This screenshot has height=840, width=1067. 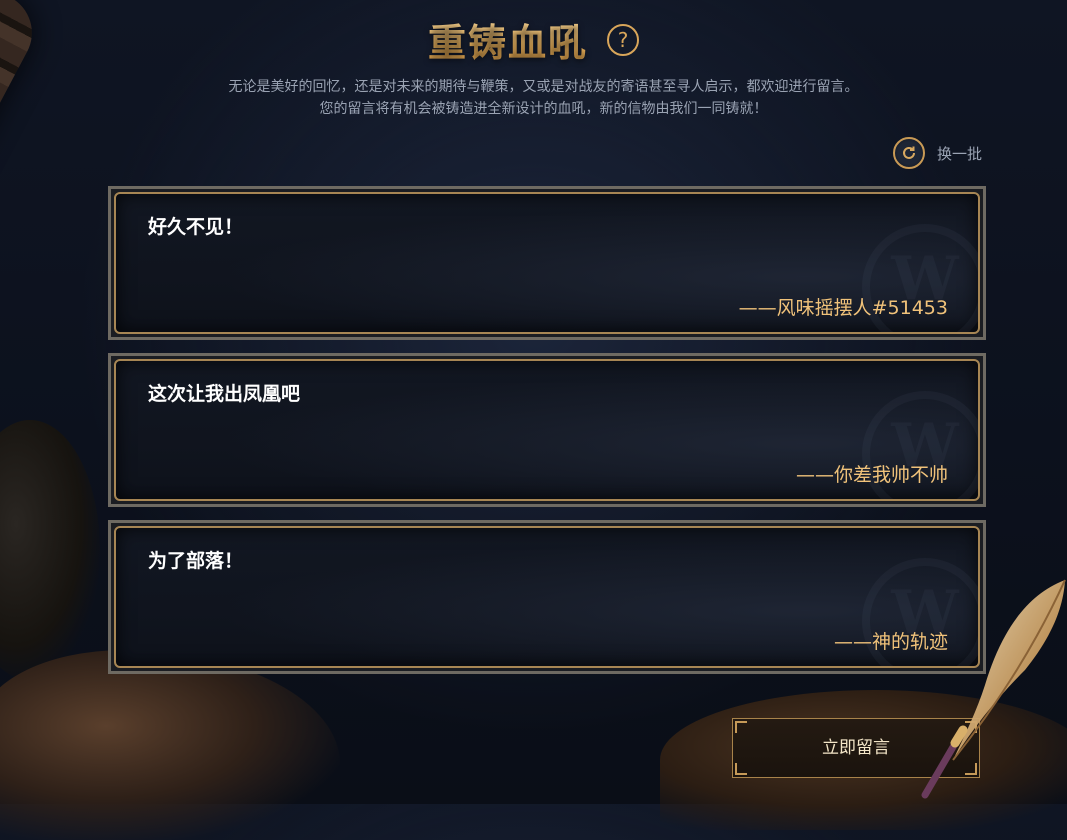 I want to click on message-card-inner: 这次让我出凤凰吧 ——你差我帅不帅, so click(x=547, y=430).